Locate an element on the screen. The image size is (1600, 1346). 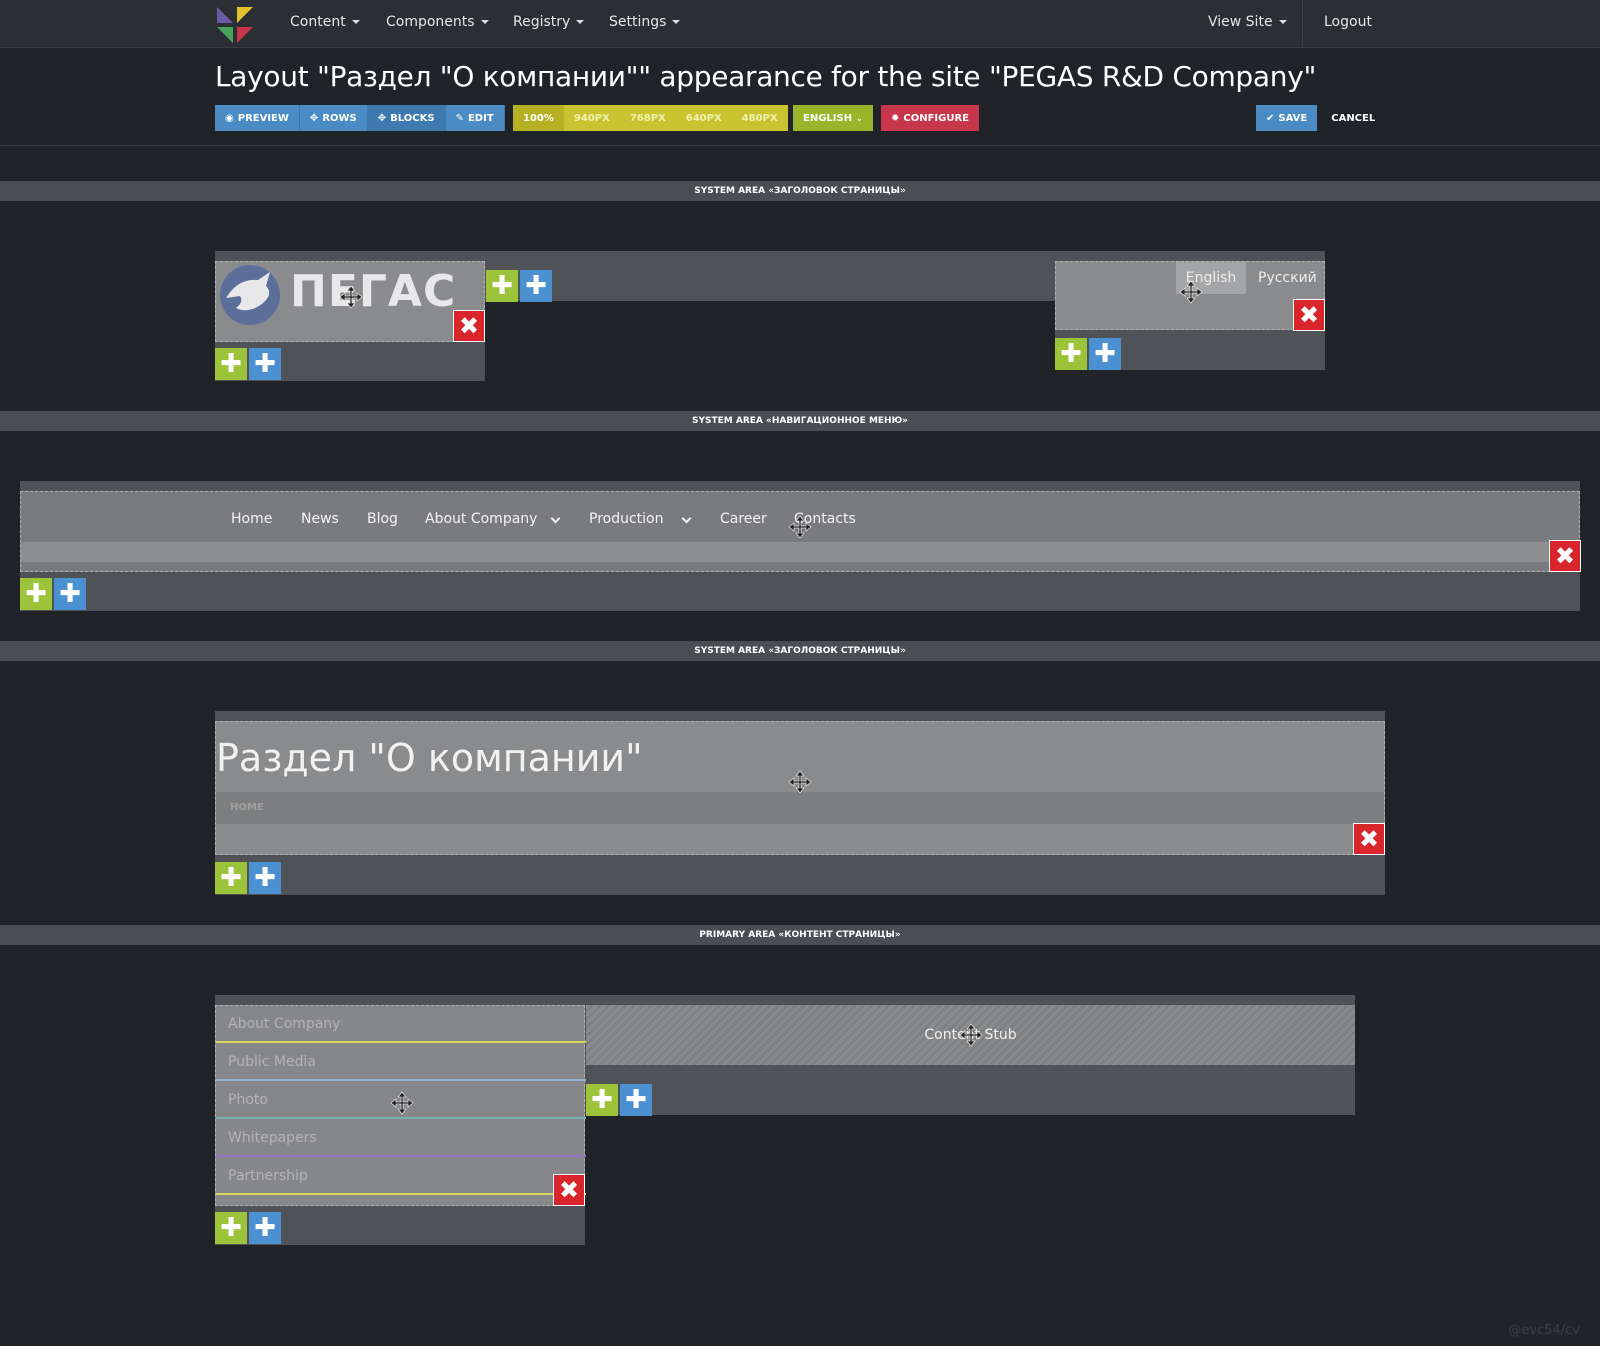
page-title-block: Раздел "О компании" HOME ✖ is located at coordinates (800, 788).